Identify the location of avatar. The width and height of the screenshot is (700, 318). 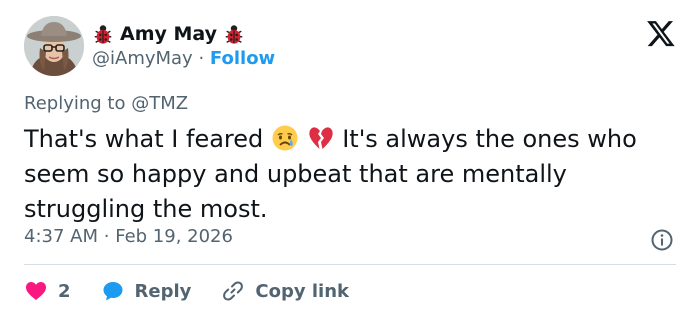
(54, 46).